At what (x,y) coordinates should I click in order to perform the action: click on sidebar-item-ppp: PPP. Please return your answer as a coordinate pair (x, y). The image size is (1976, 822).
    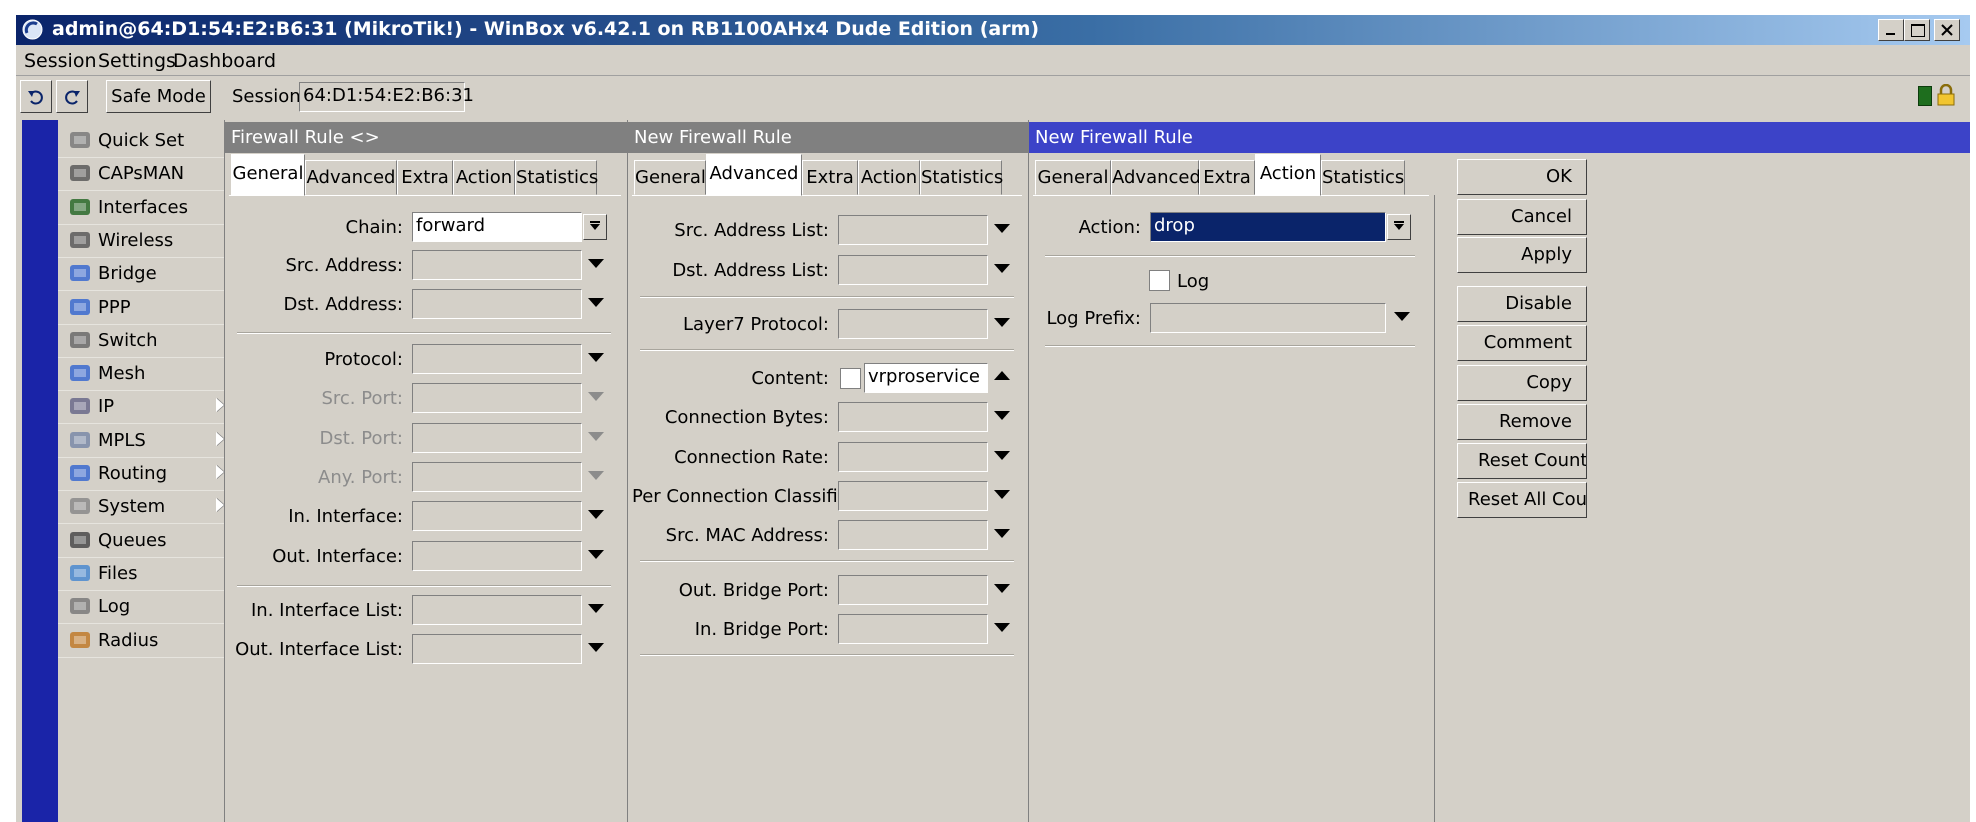
    Looking at the image, I should click on (148, 308).